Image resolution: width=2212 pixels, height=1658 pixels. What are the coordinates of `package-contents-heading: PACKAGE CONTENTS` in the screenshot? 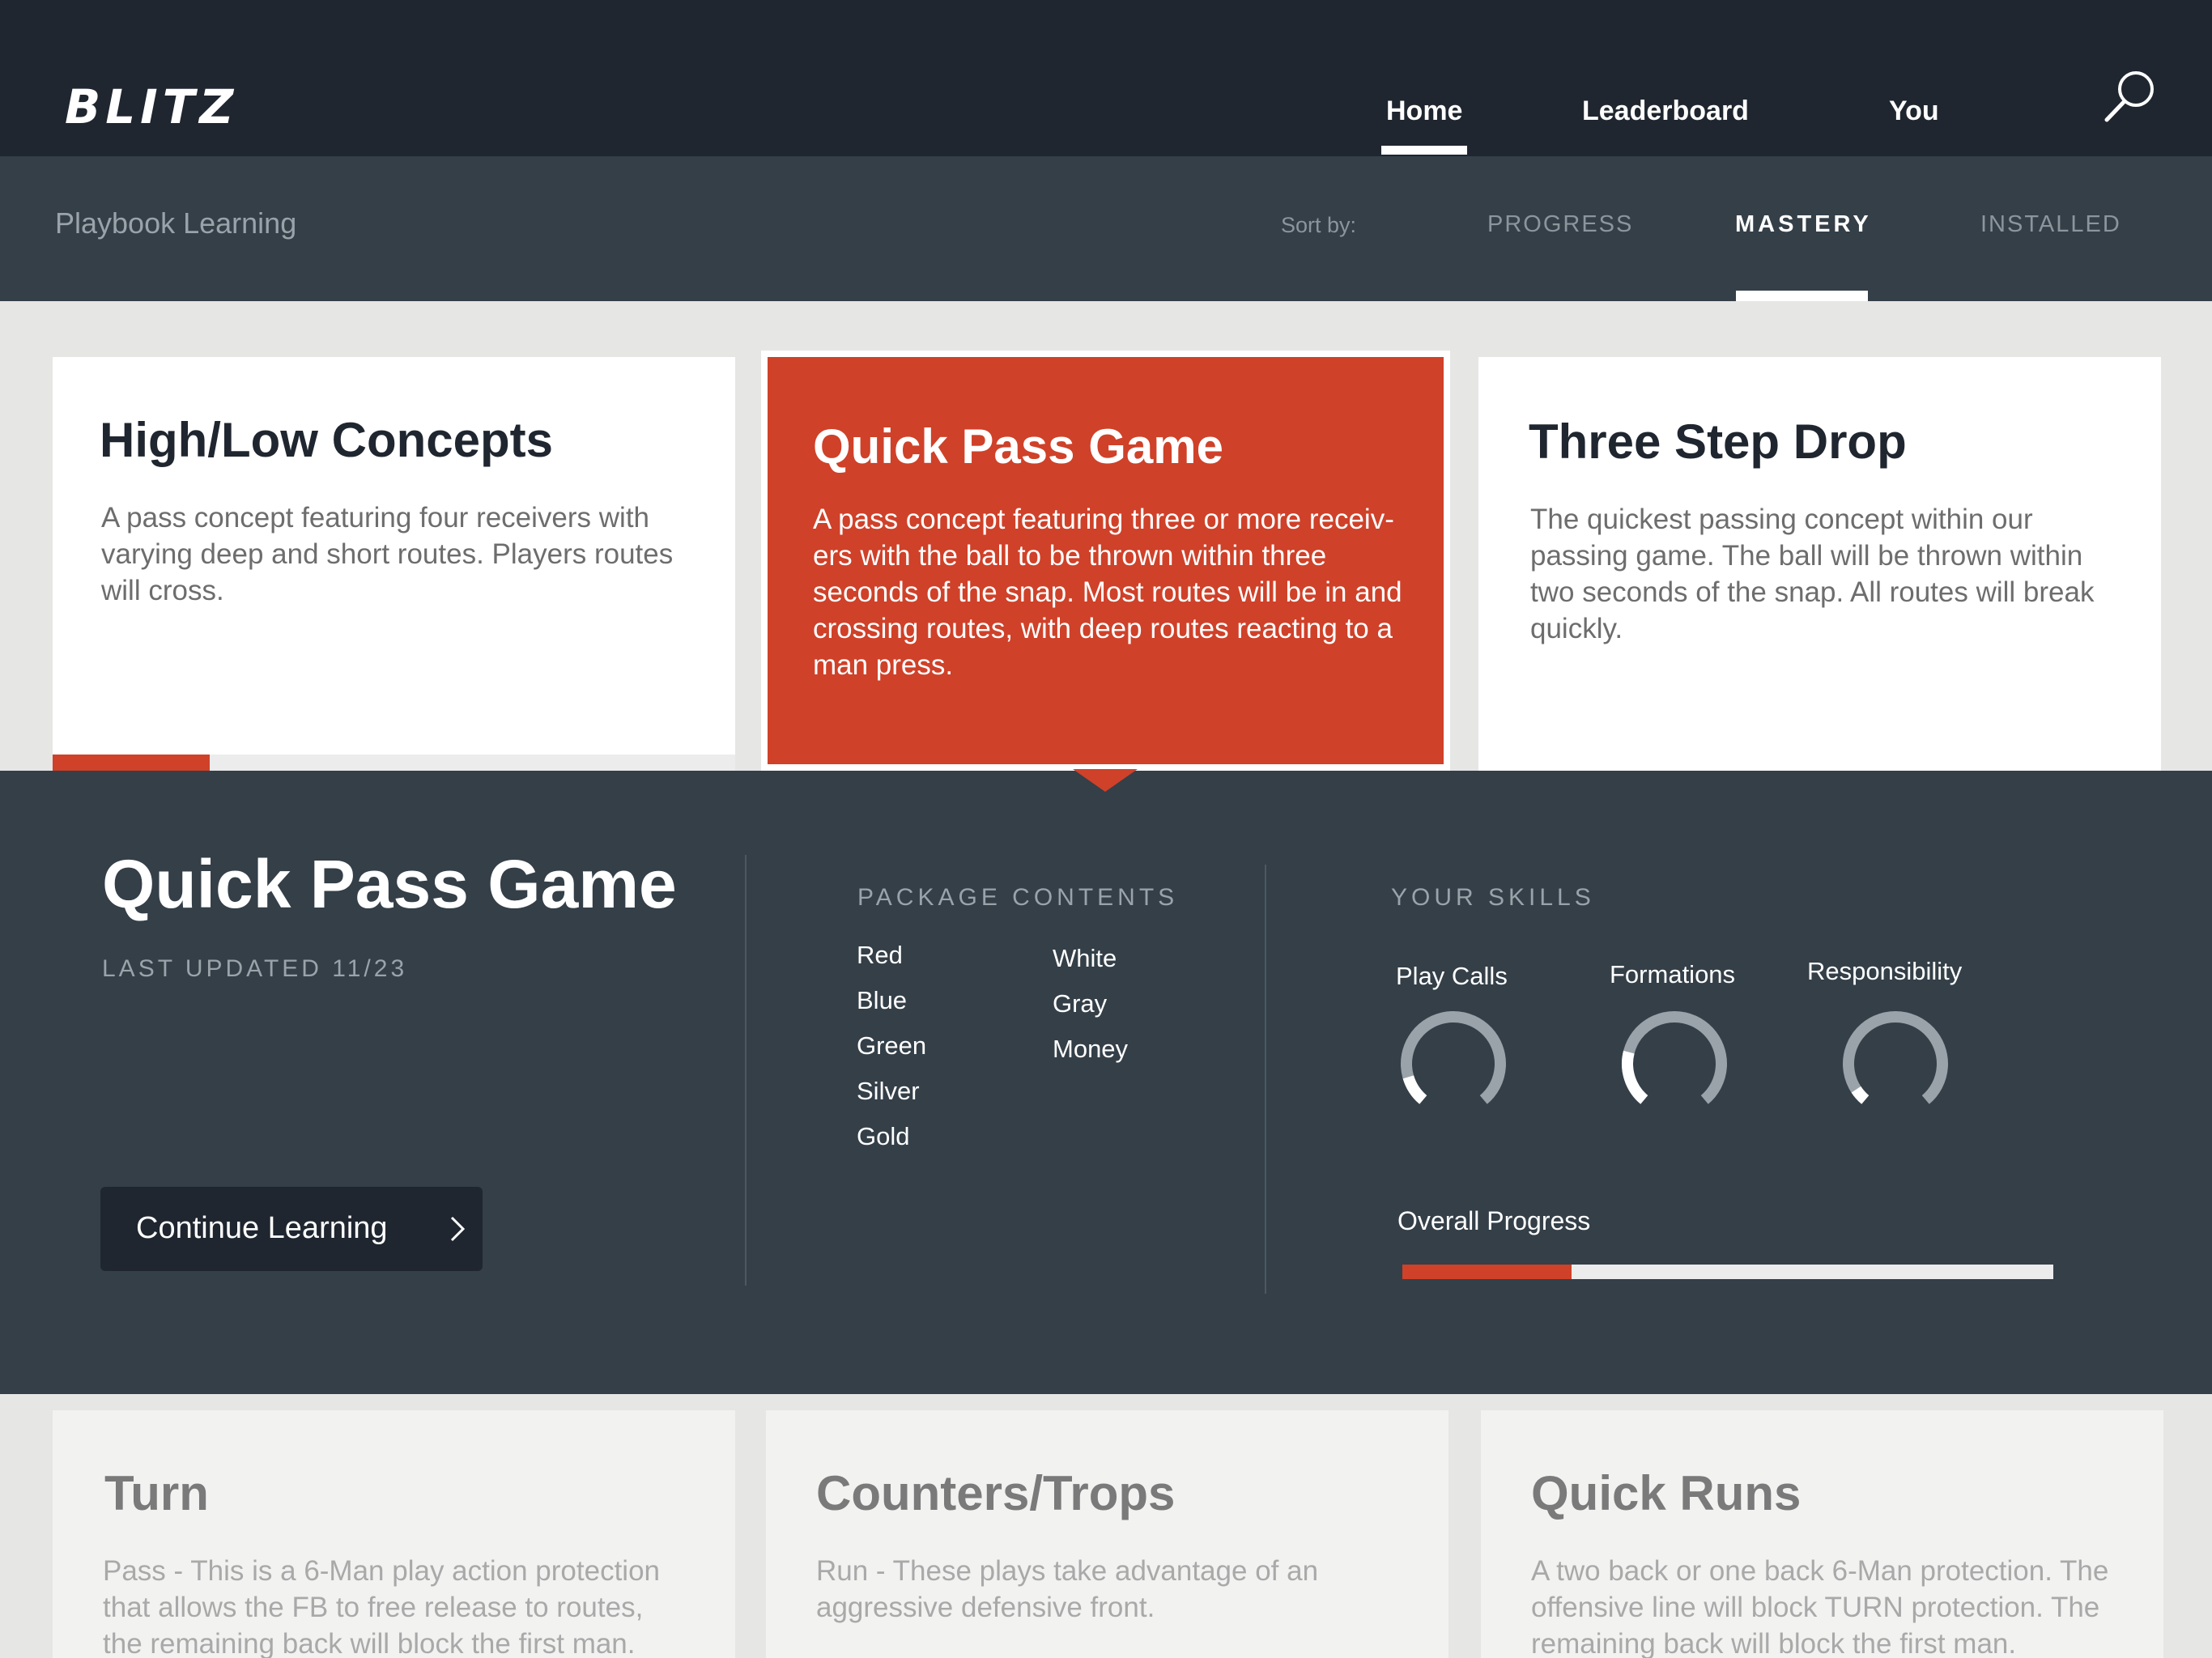 It's located at (1018, 897).